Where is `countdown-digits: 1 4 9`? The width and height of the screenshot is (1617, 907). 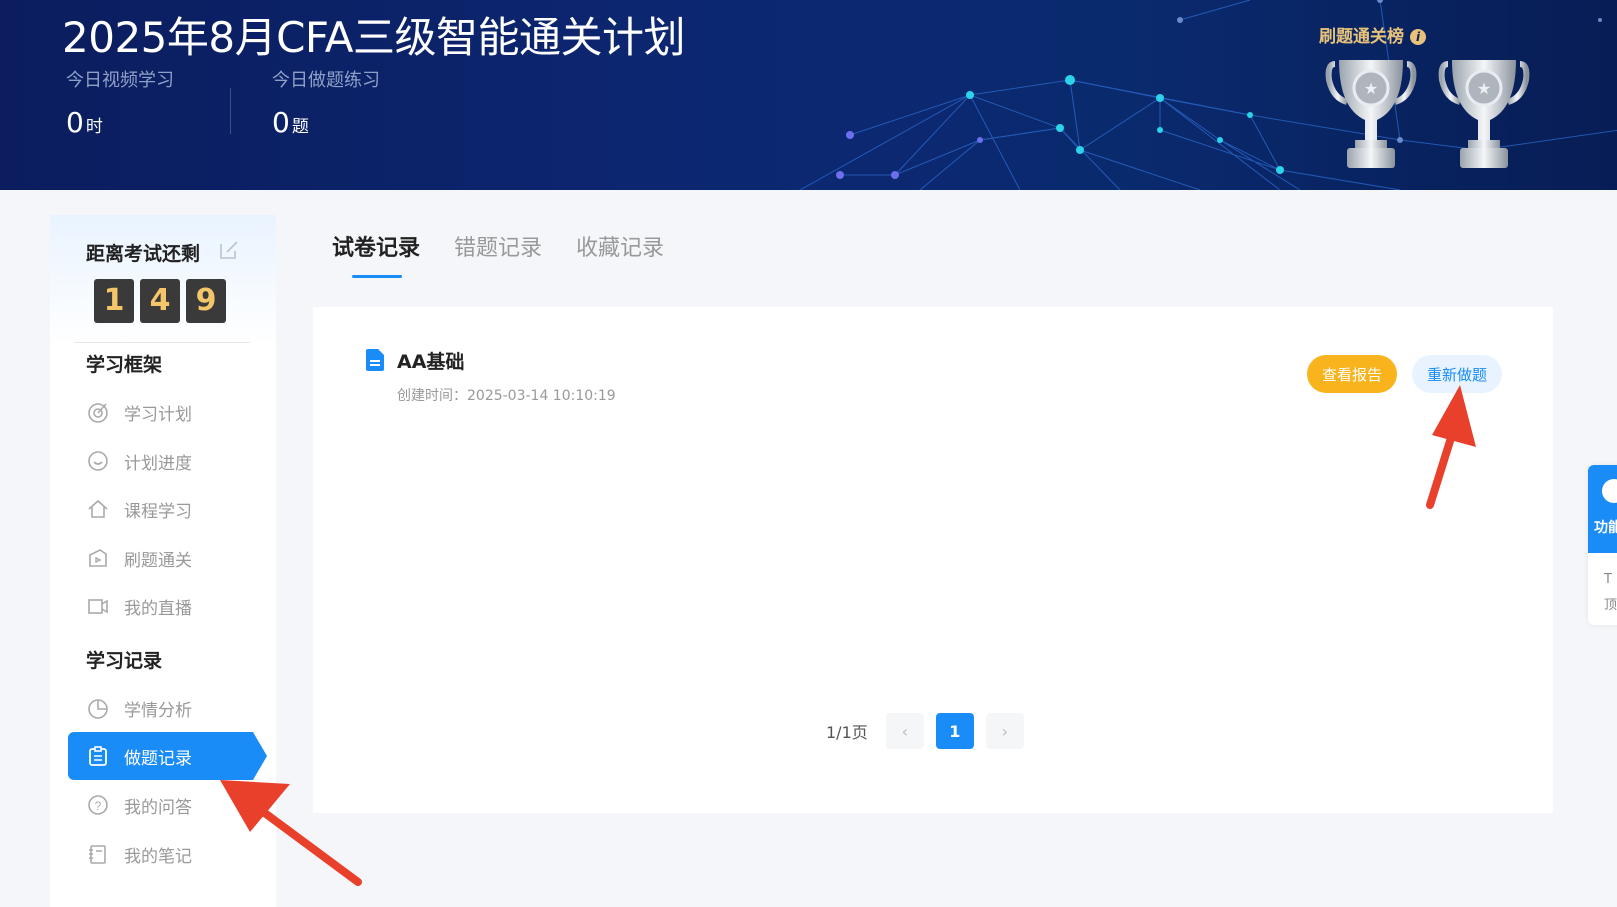
countdown-digits: 1 4 9 is located at coordinates (160, 301).